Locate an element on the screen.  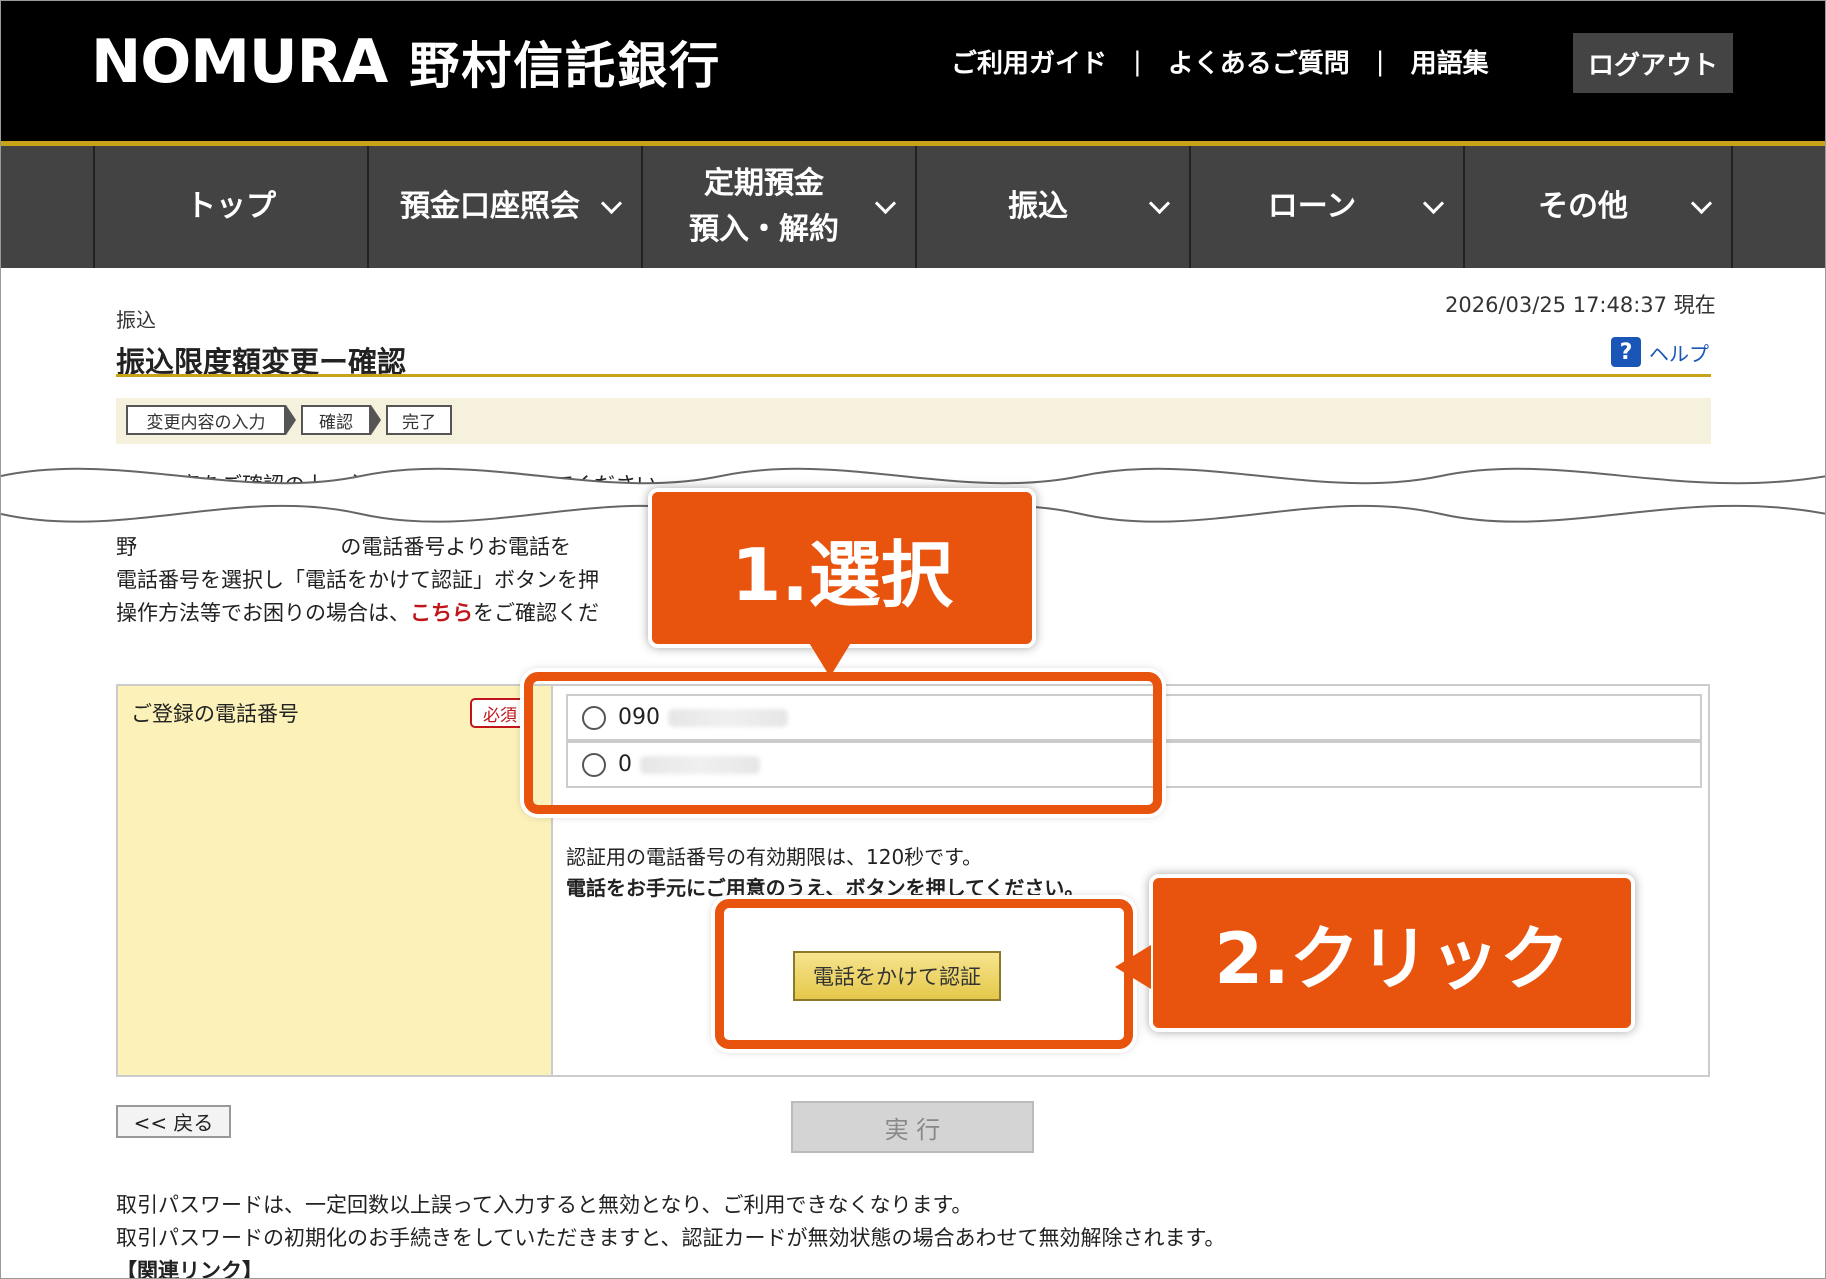
validity-note: 認証用の電話番号の有効期限は、120秒です。 is located at coordinates (774, 857).